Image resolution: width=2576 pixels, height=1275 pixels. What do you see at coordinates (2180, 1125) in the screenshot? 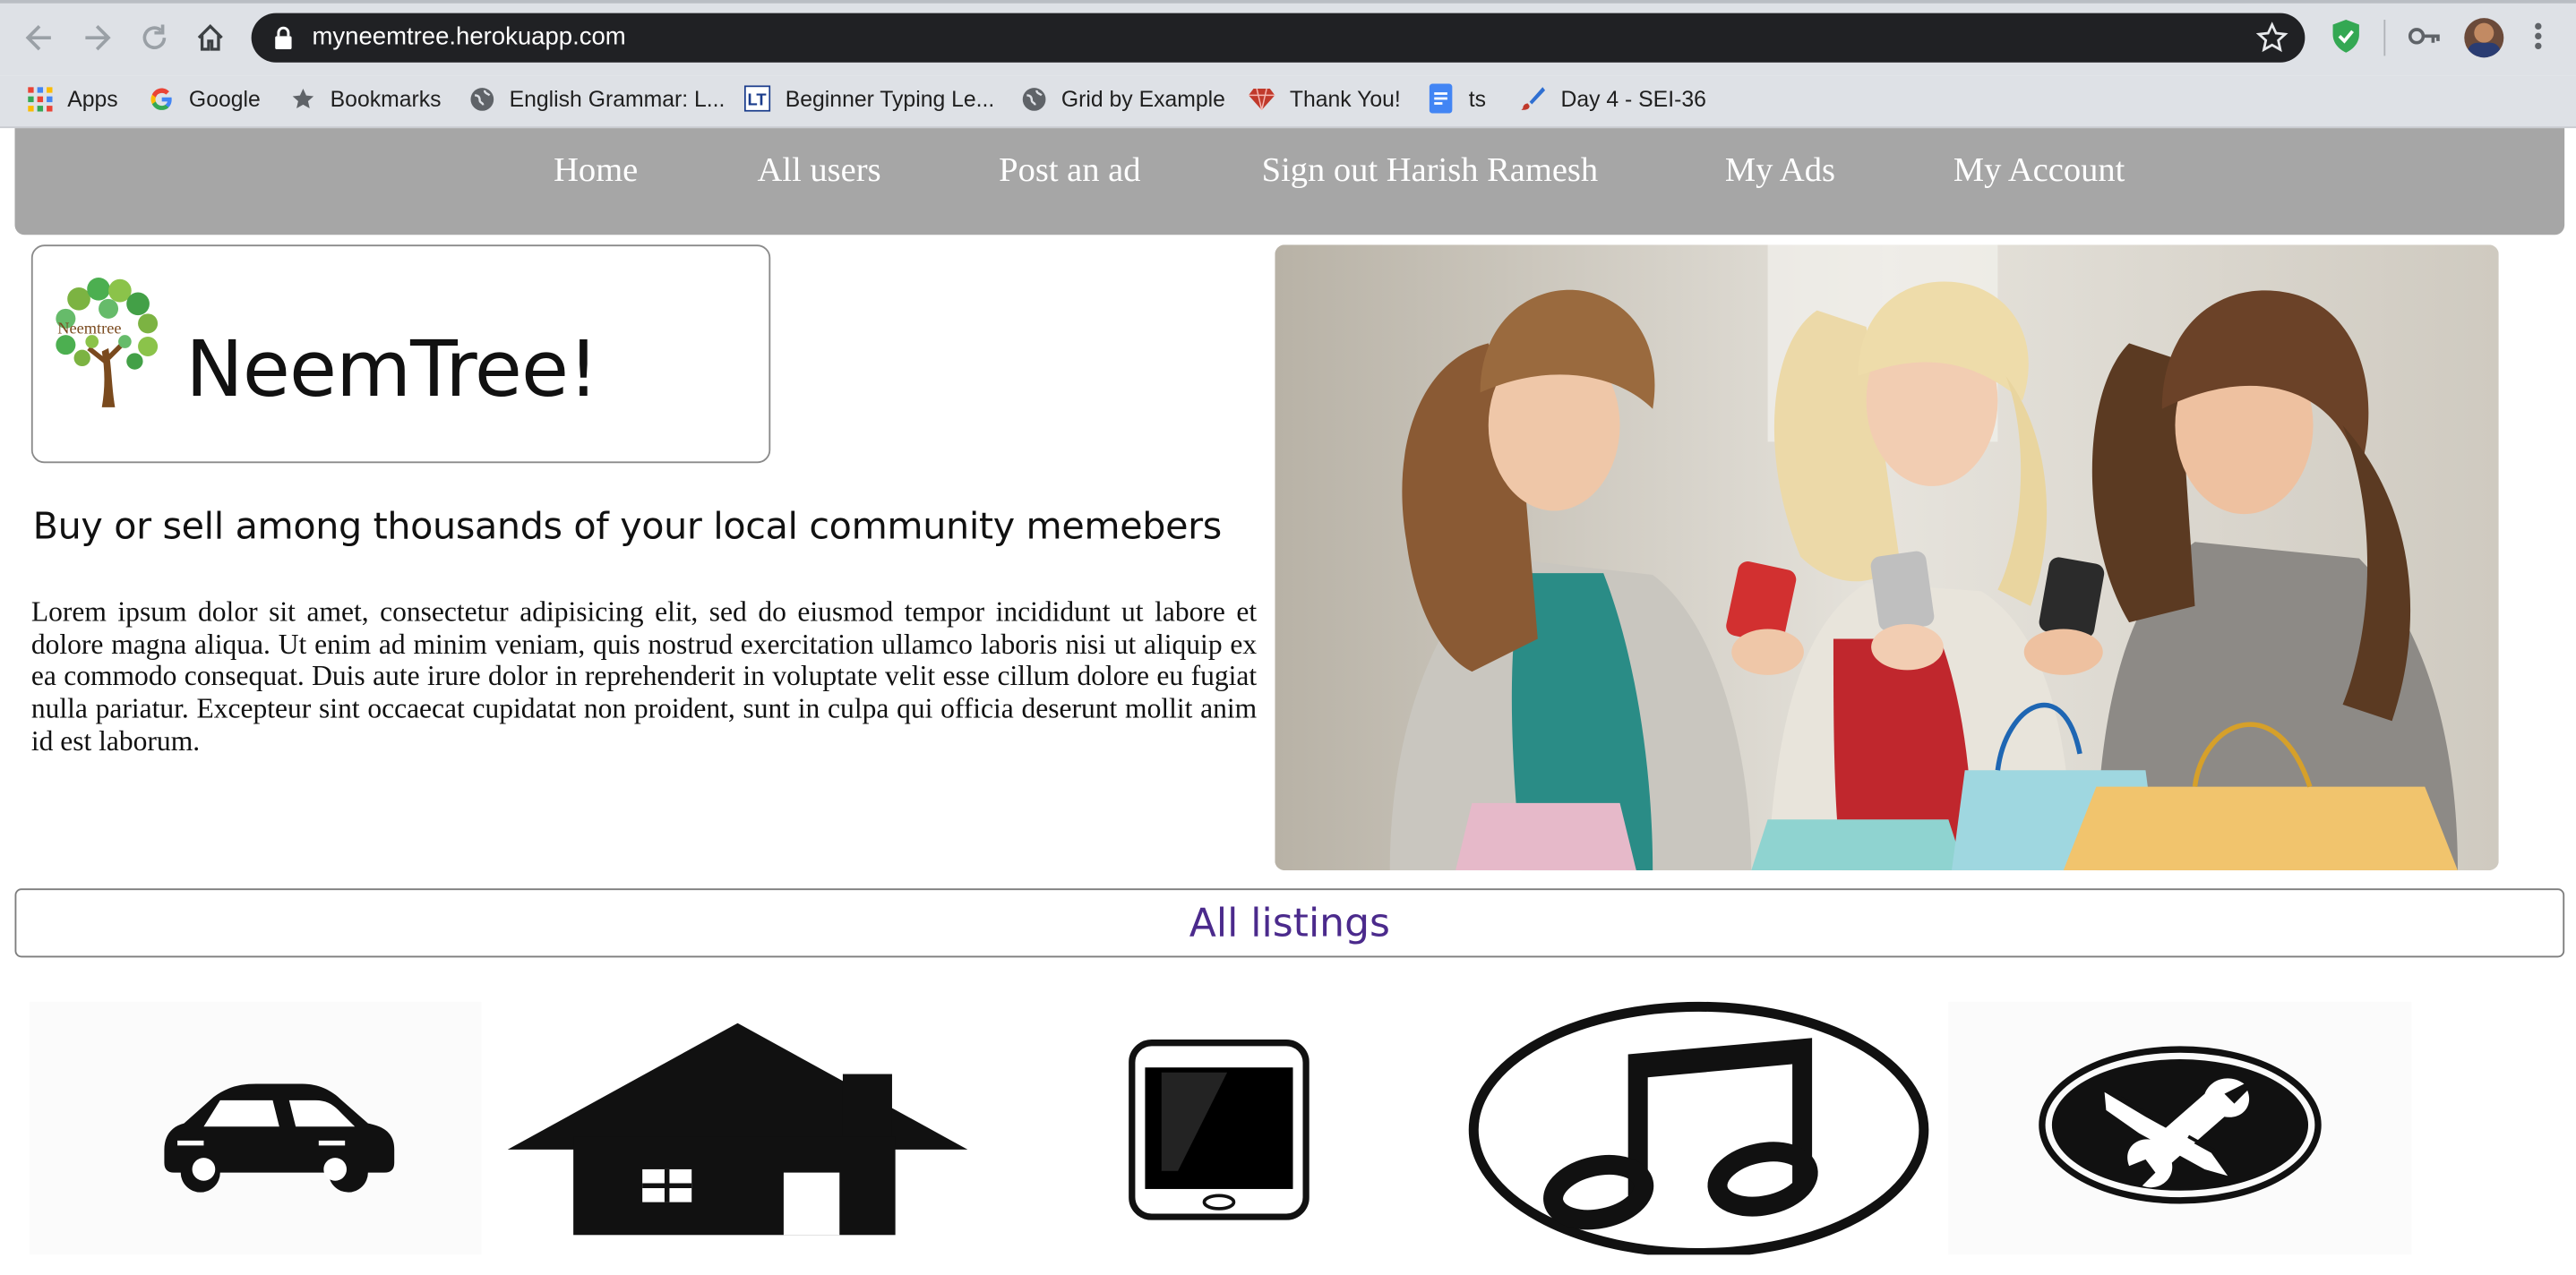
I see `tools-icon` at bounding box center [2180, 1125].